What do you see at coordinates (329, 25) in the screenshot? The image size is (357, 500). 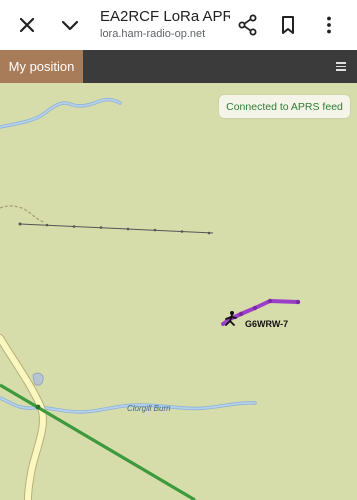 I see `more-vert-icon` at bounding box center [329, 25].